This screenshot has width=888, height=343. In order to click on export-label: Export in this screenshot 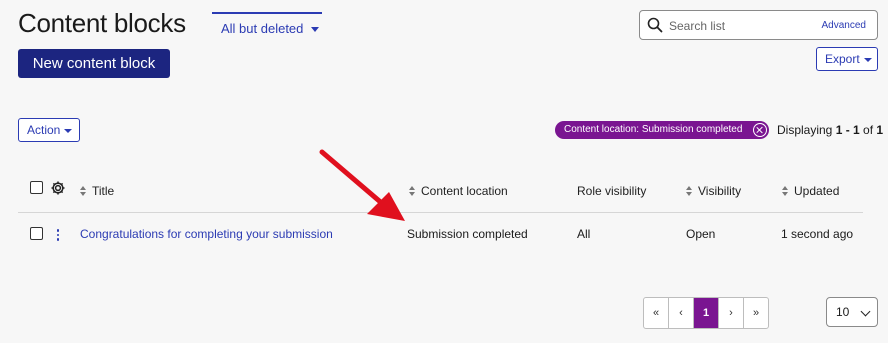, I will do `click(842, 59)`.